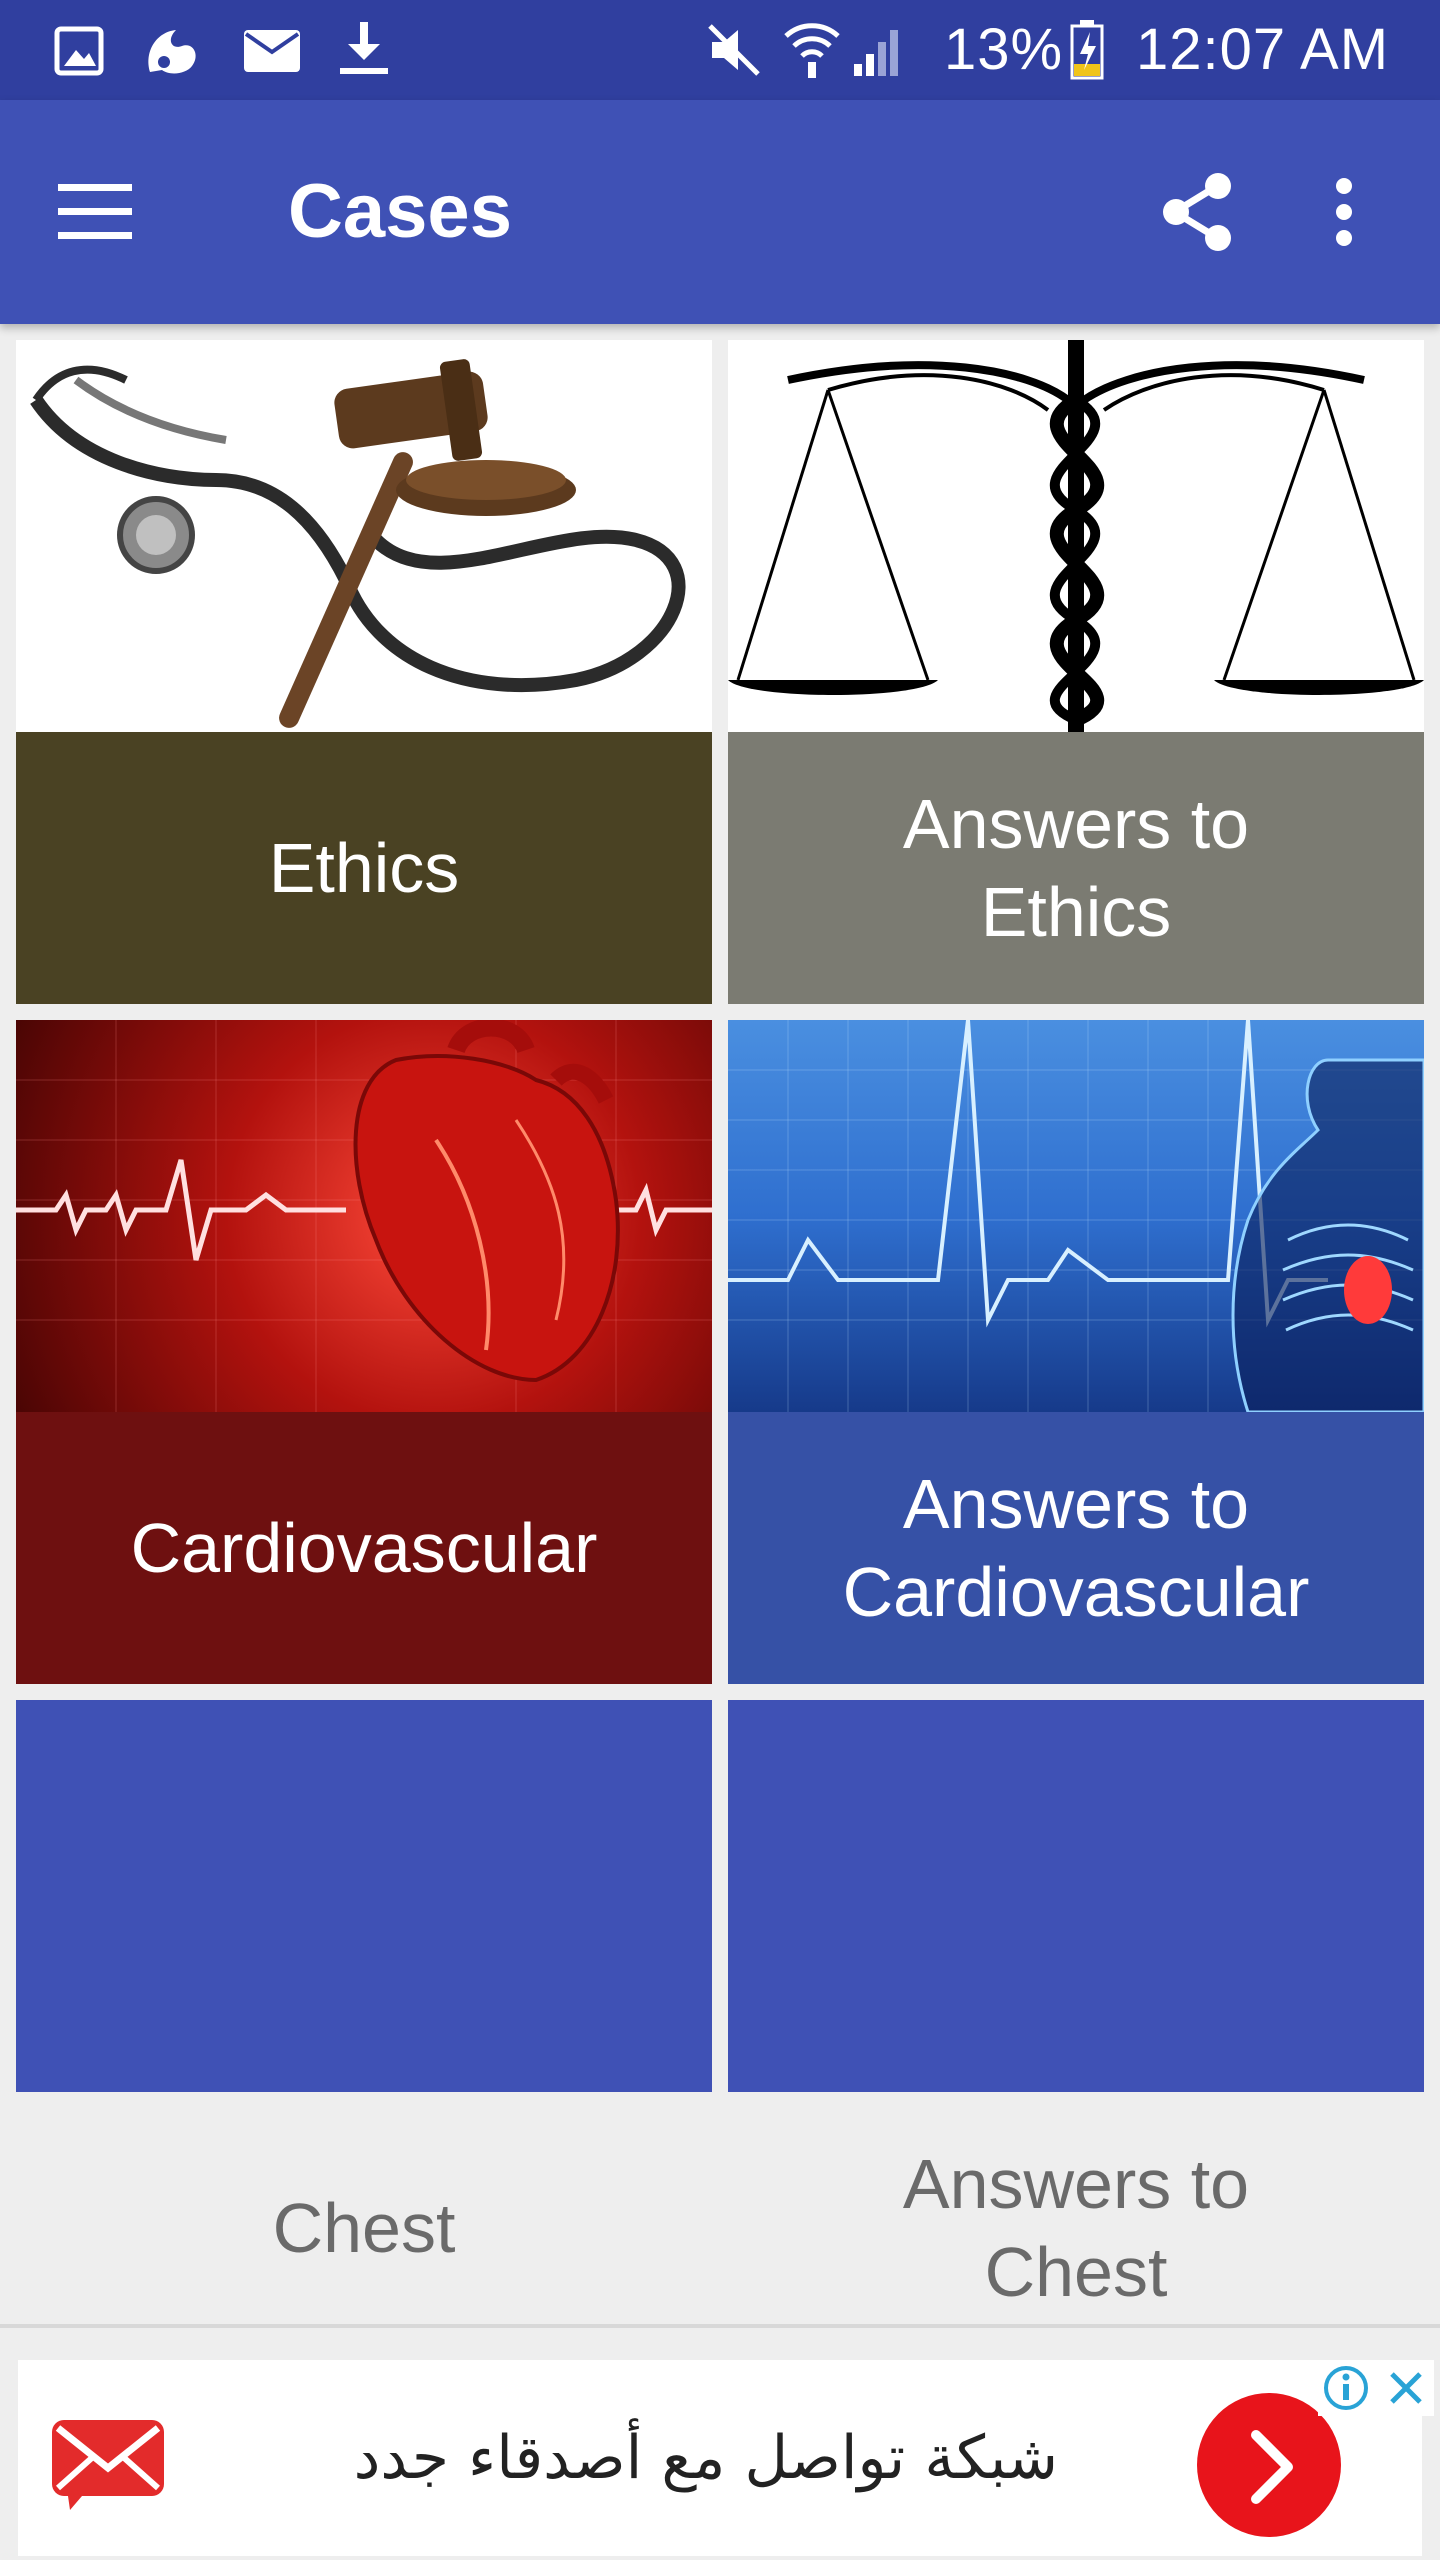  What do you see at coordinates (172, 52) in the screenshot?
I see `uc-browser-icon` at bounding box center [172, 52].